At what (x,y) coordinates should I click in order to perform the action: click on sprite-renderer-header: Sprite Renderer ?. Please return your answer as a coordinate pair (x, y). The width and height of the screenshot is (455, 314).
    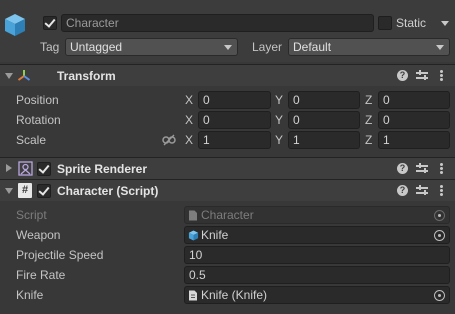
    Looking at the image, I should click on (227, 168).